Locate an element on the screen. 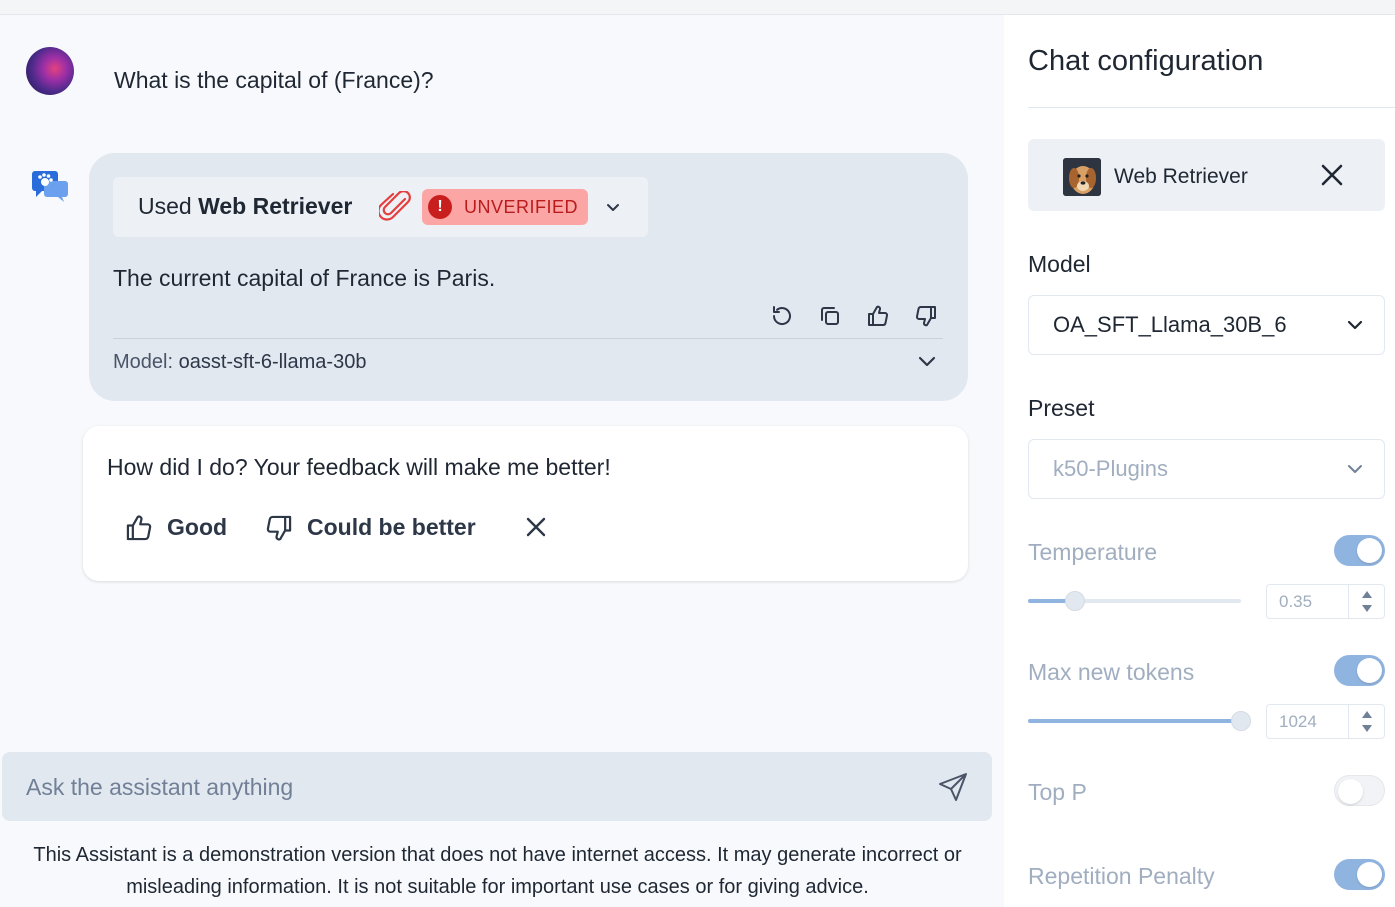  model-info-label: Model: is located at coordinates (143, 362).